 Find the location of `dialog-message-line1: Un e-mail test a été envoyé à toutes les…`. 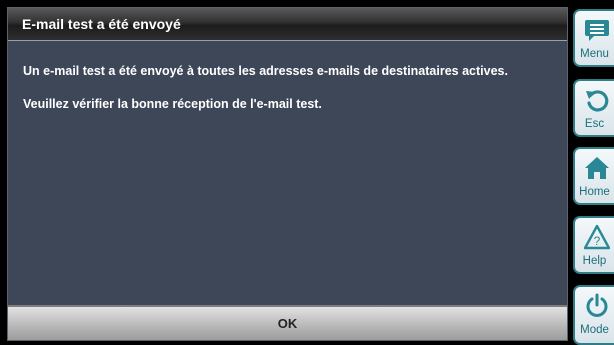

dialog-message-line1: Un e-mail test a été envoyé à toutes les… is located at coordinates (265, 71).